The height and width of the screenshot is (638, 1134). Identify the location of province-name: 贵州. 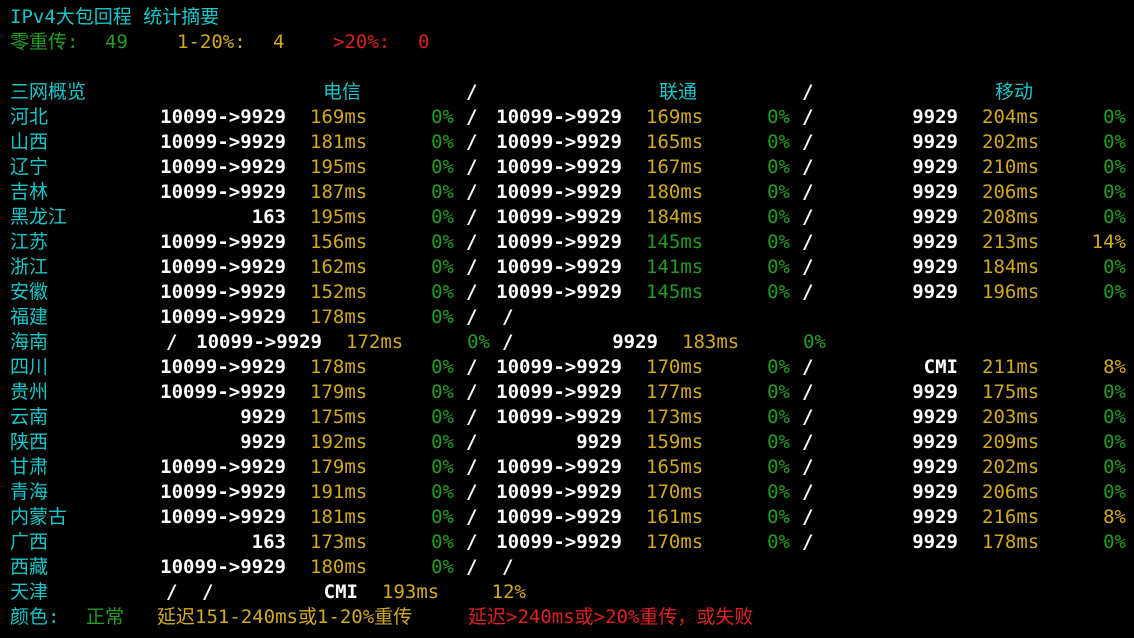
(29, 392).